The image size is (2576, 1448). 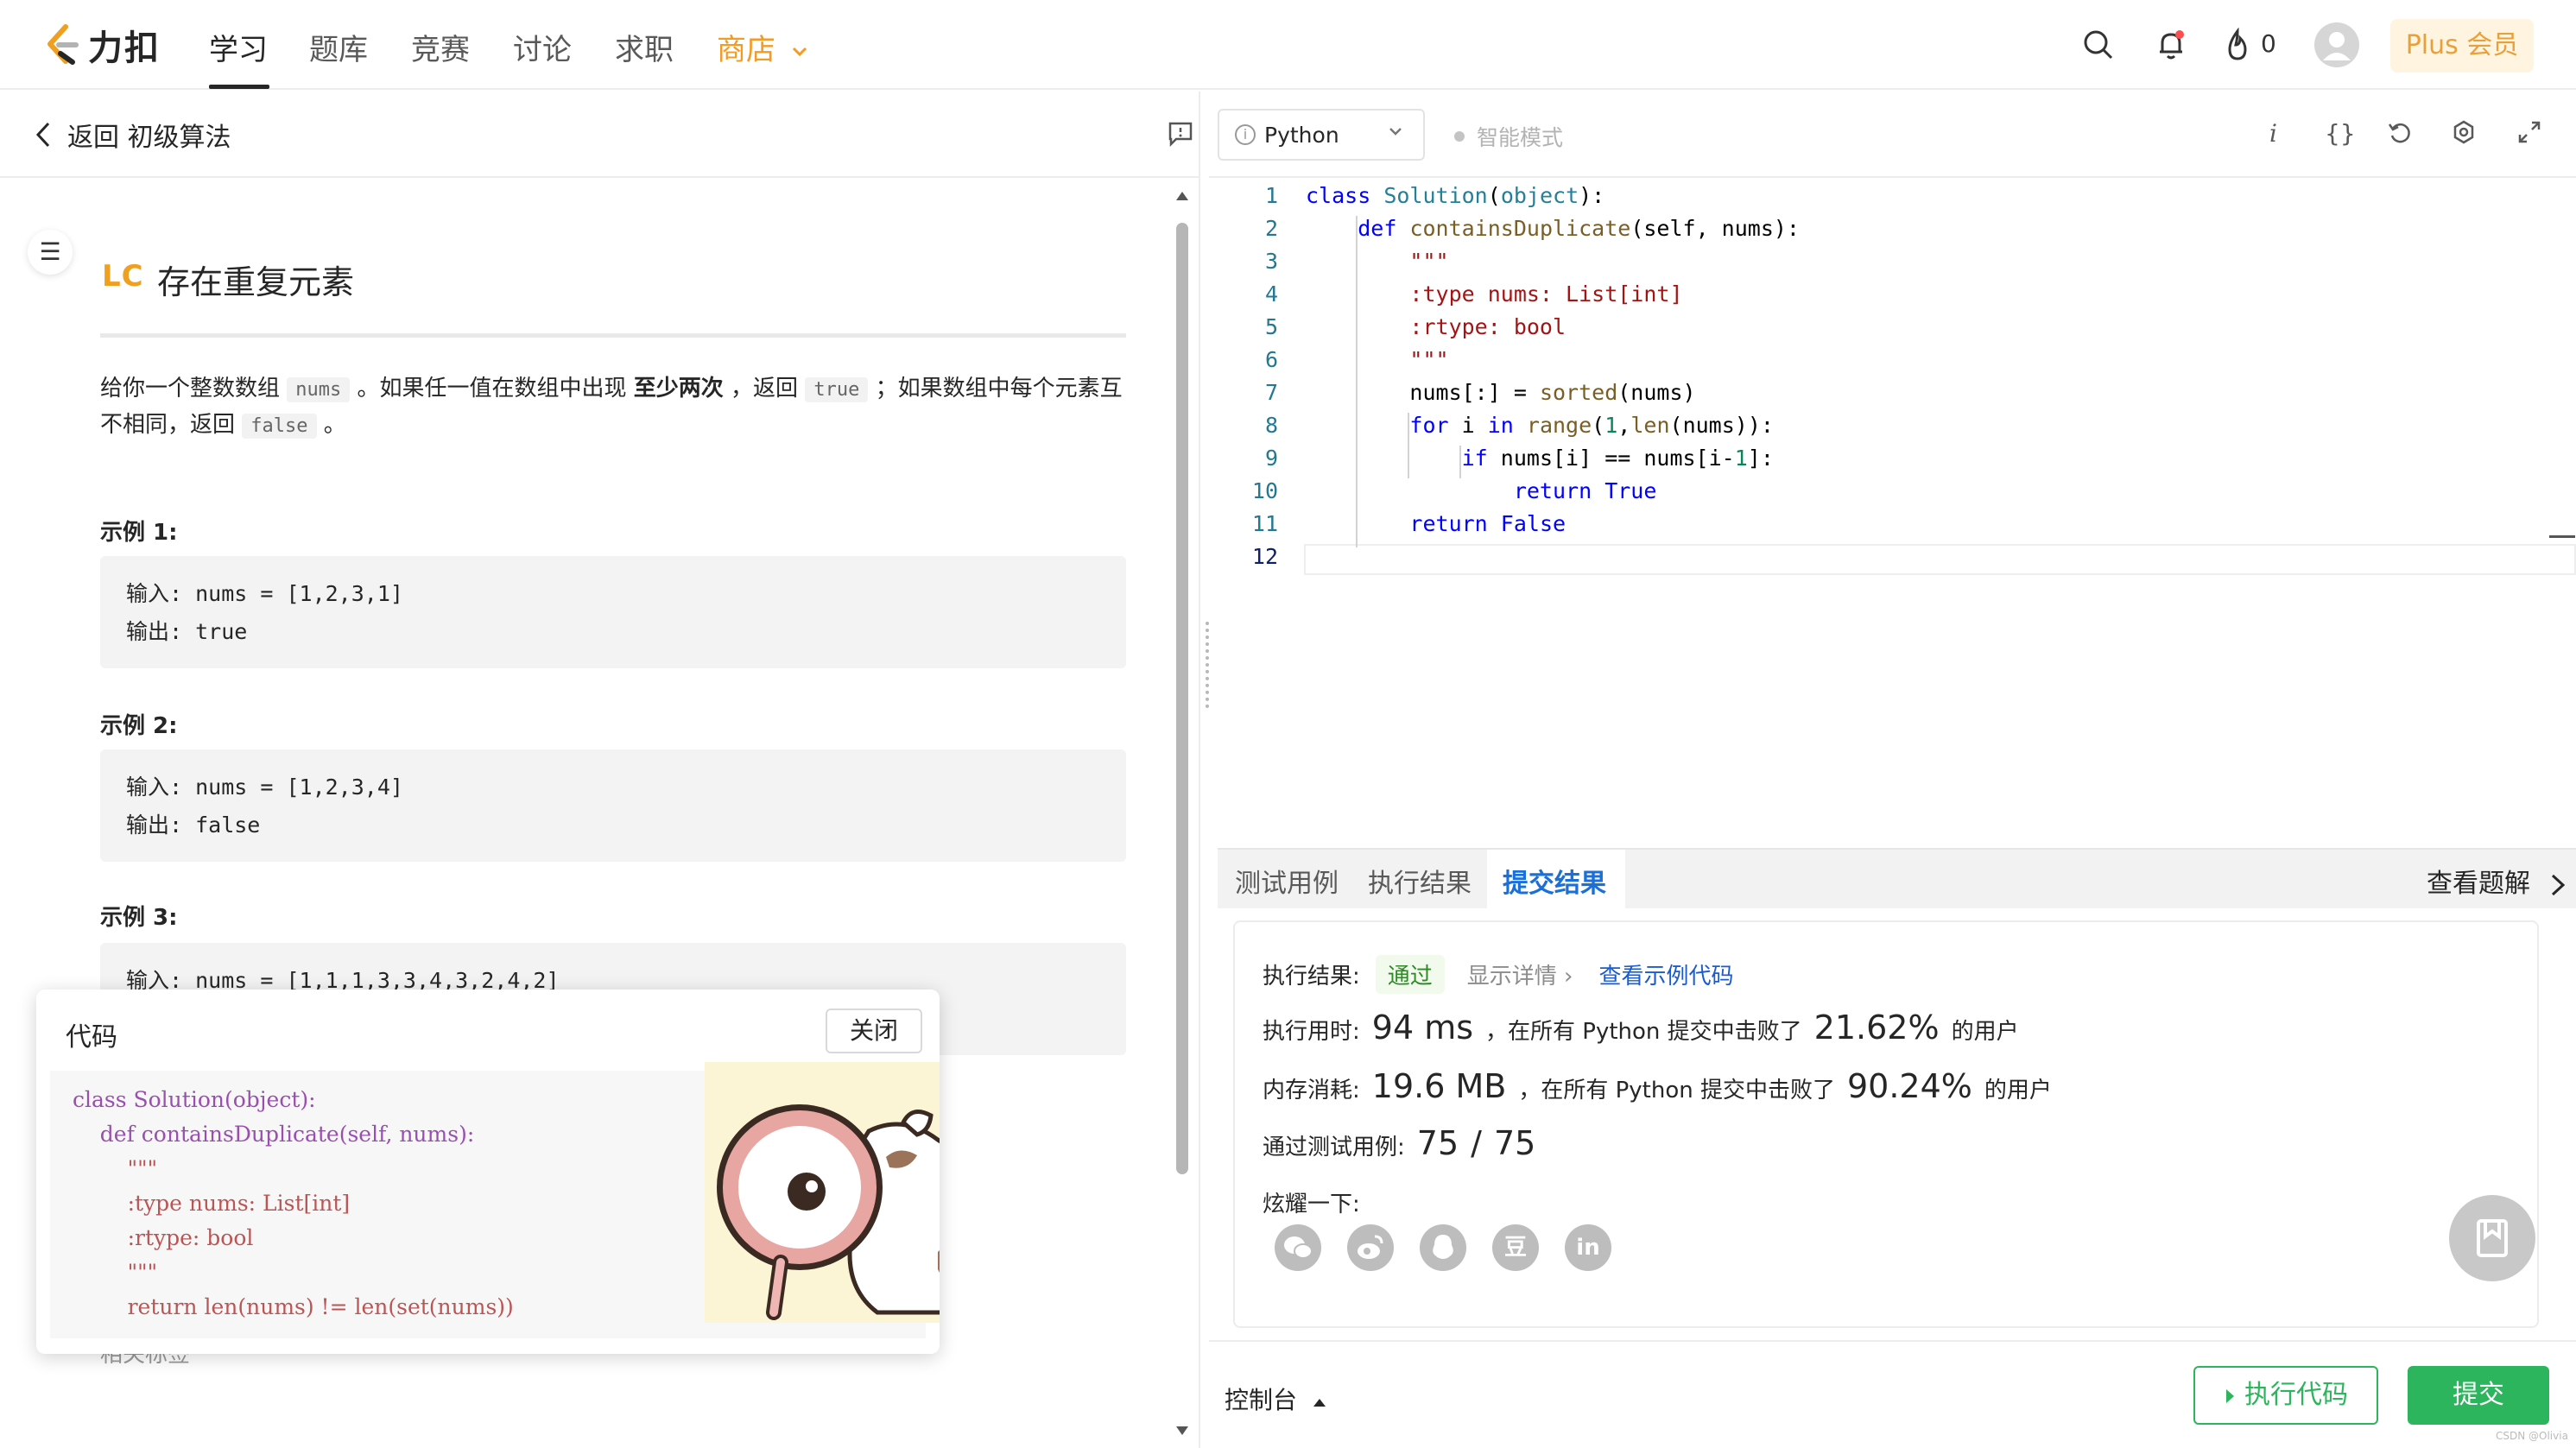 I want to click on nav-tab-problems: 题库, so click(x=338, y=47).